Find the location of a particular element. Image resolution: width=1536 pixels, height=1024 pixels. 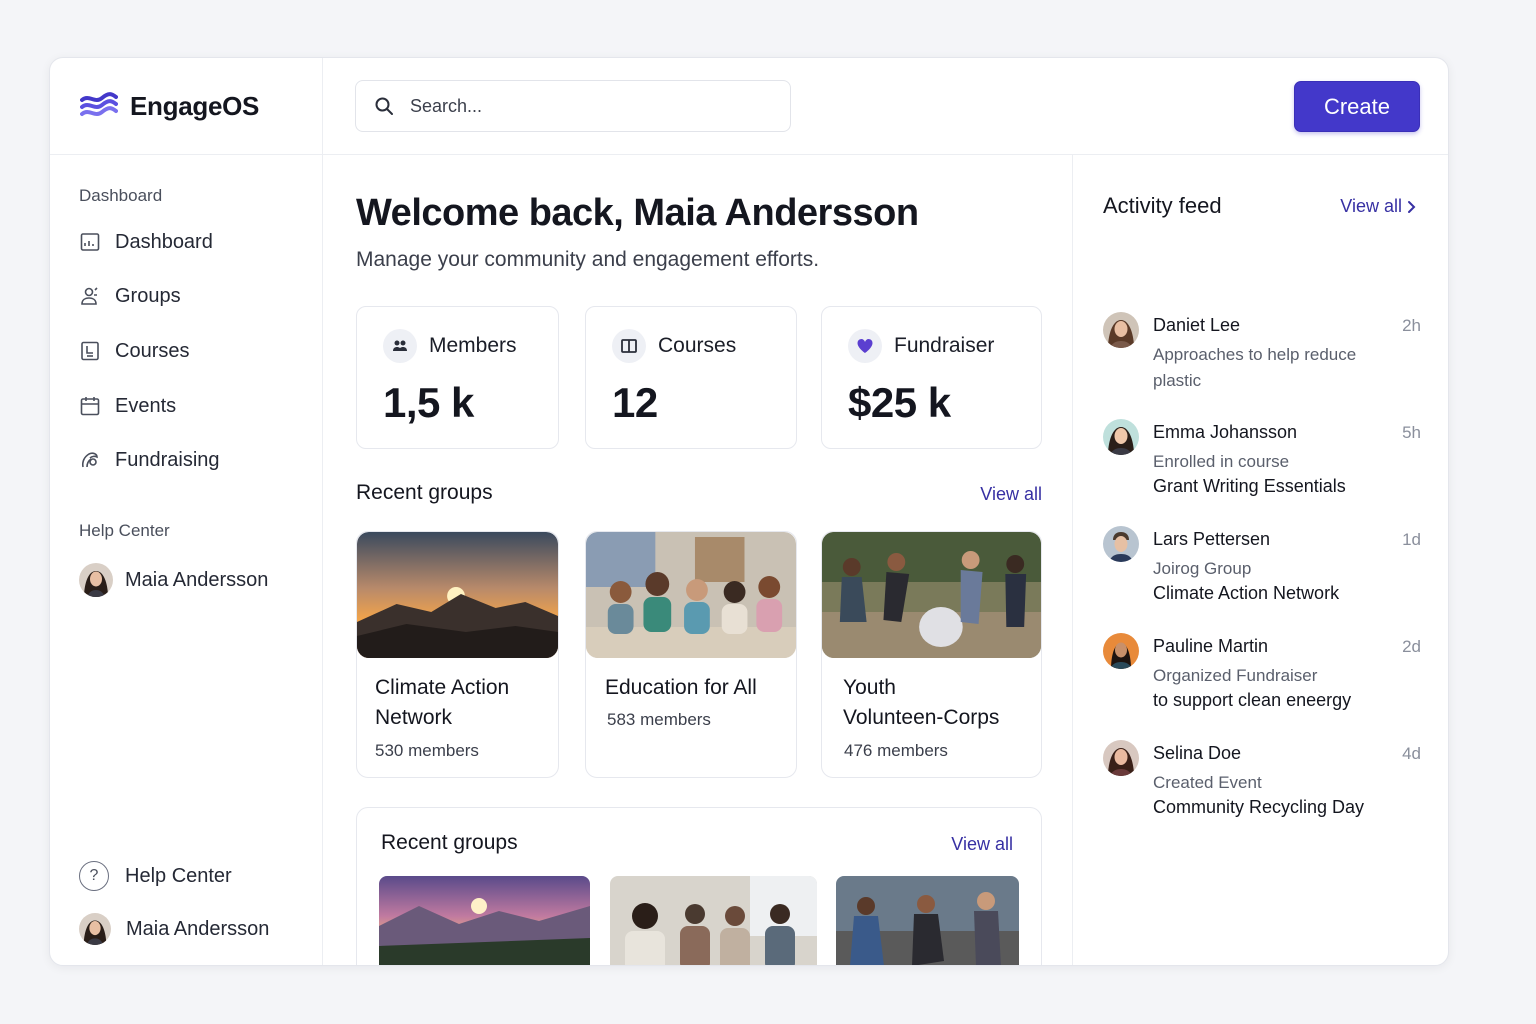

group-name: Climate Action Network is located at coordinates (442, 702).